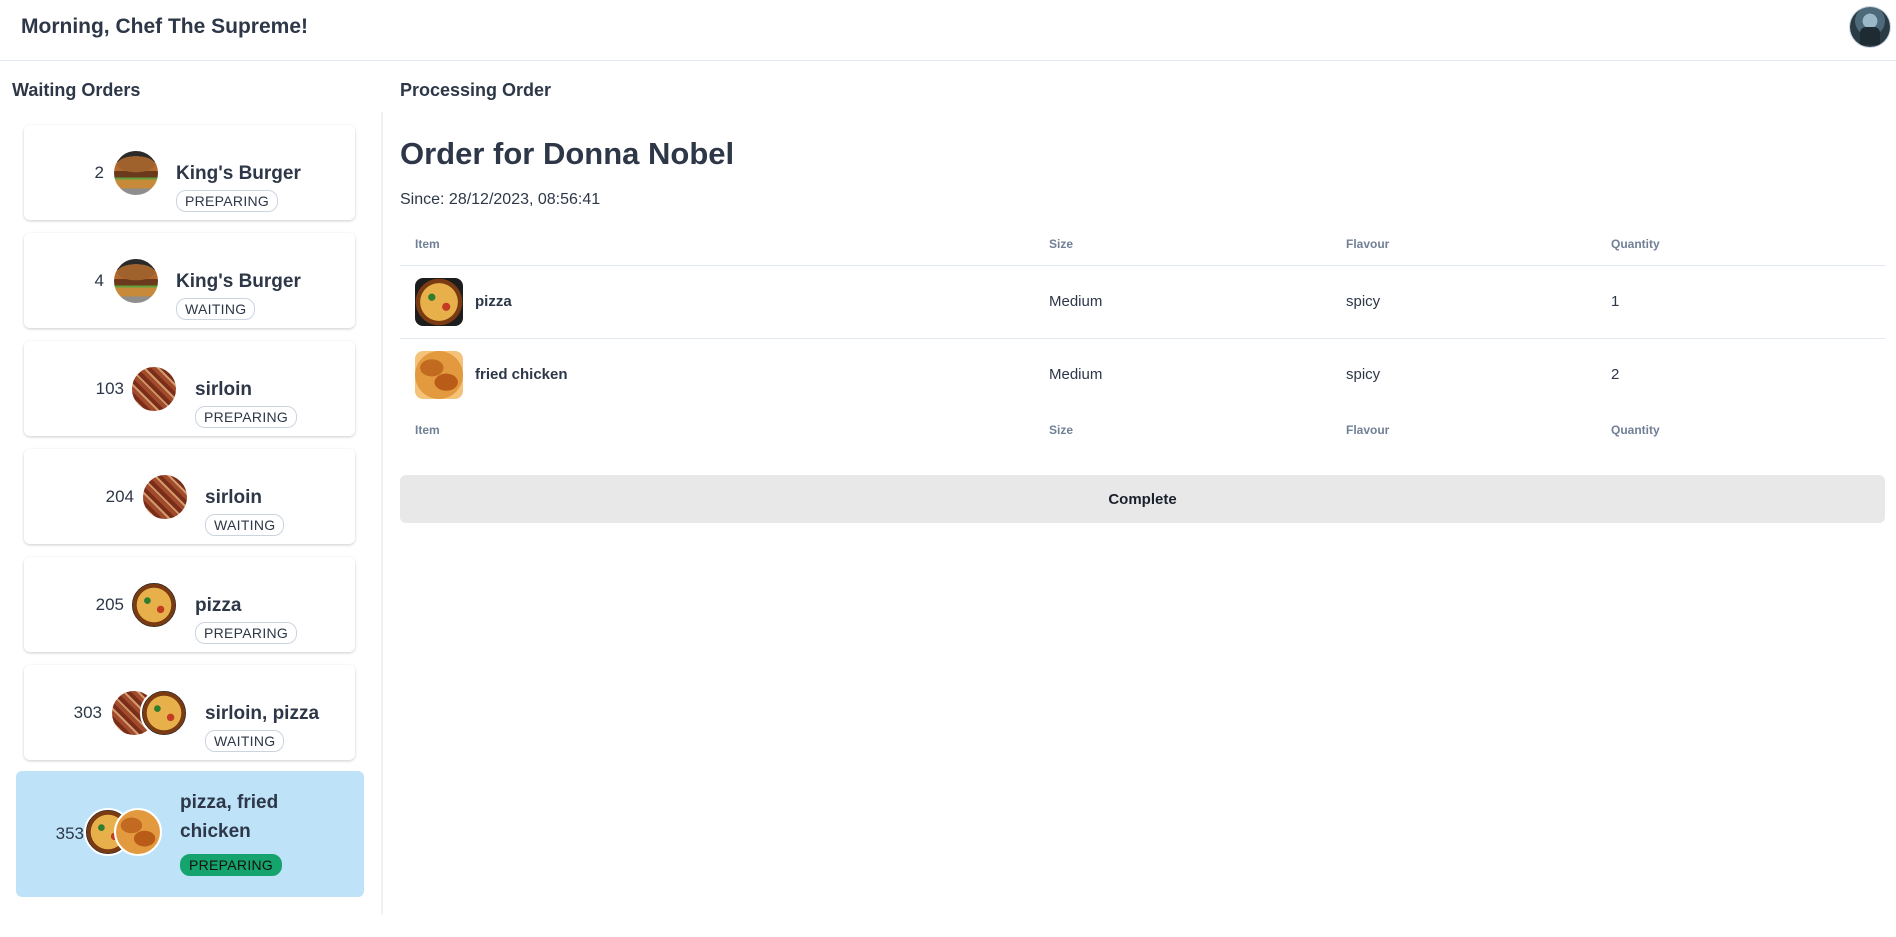 Image resolution: width=1896 pixels, height=937 pixels. Describe the element at coordinates (76, 90) in the screenshot. I see `waiting-orders-title: Waiting Orders` at that location.